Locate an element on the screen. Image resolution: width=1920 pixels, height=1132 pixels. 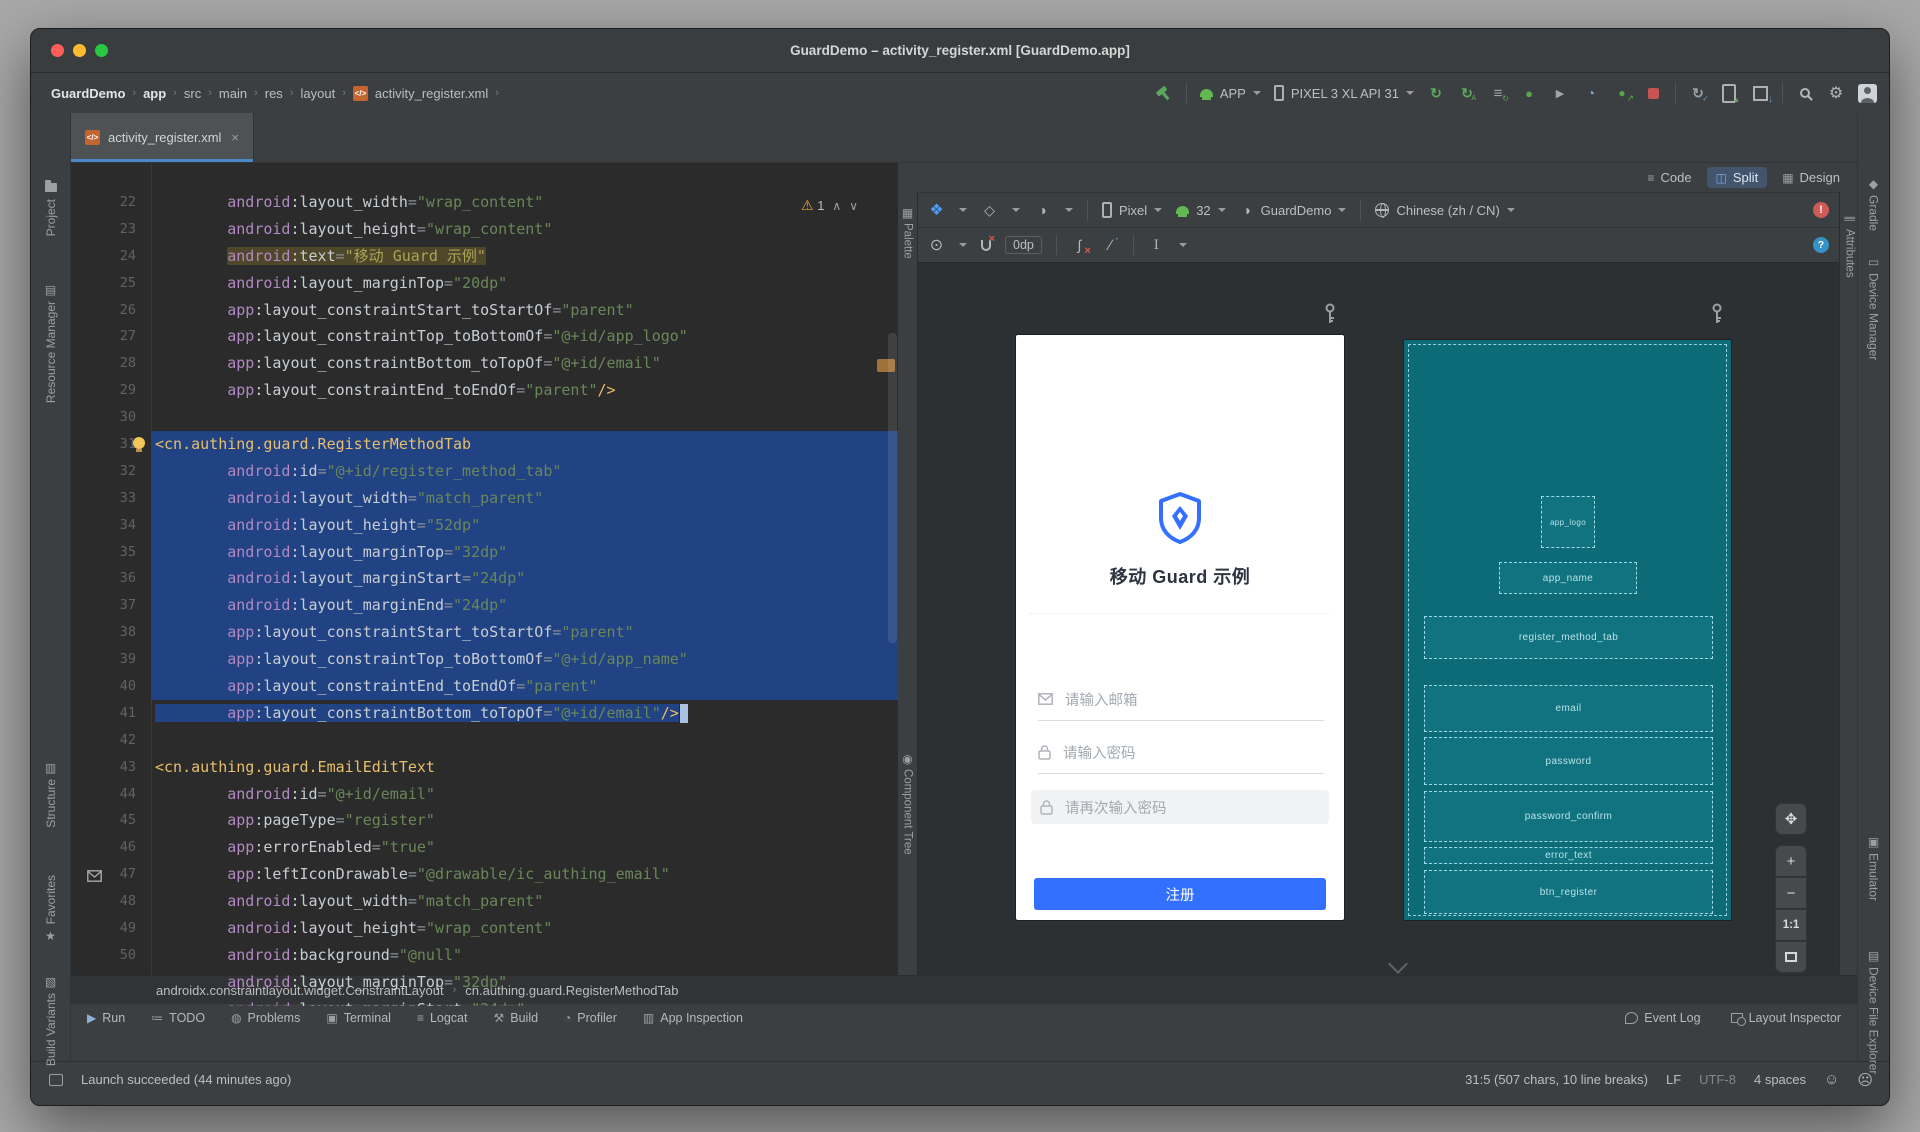
code-line: 45 app:pageType="register" is located at coordinates (484, 820).